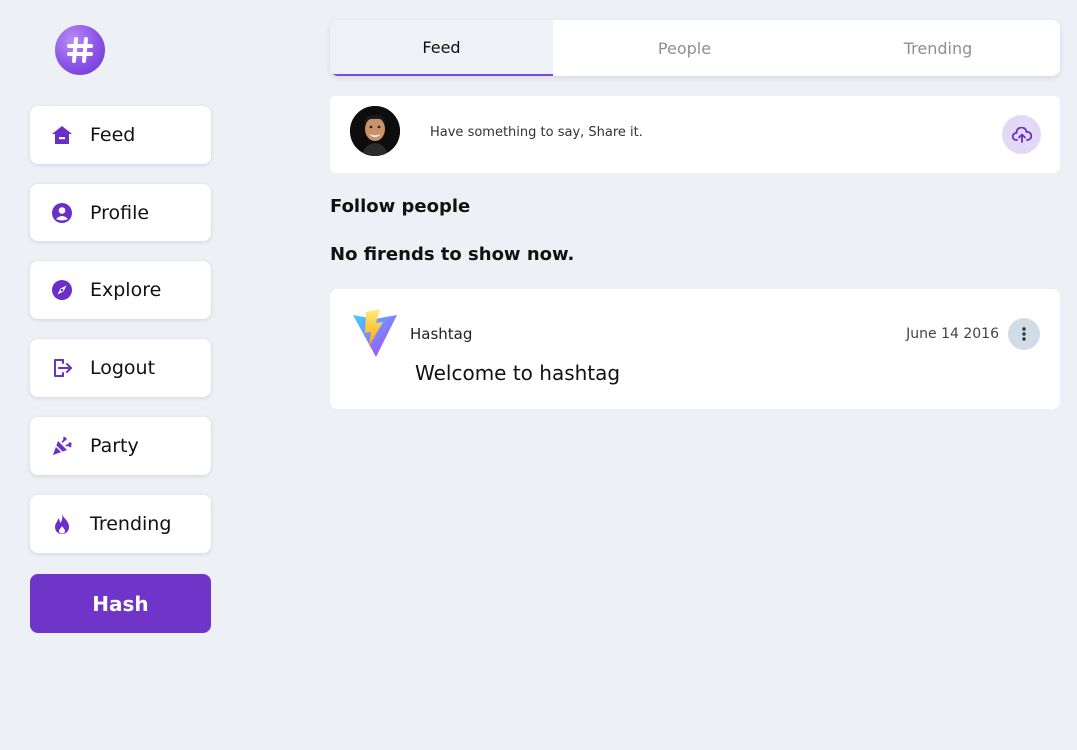  What do you see at coordinates (938, 48) in the screenshot?
I see `tab-trending: Trending` at bounding box center [938, 48].